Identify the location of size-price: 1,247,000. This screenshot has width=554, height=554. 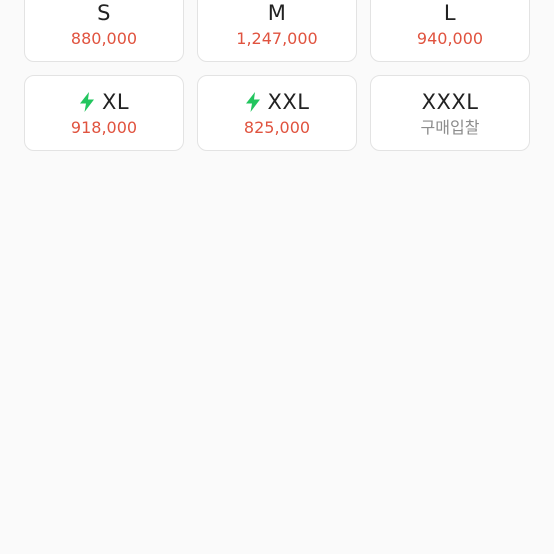
(277, 38).